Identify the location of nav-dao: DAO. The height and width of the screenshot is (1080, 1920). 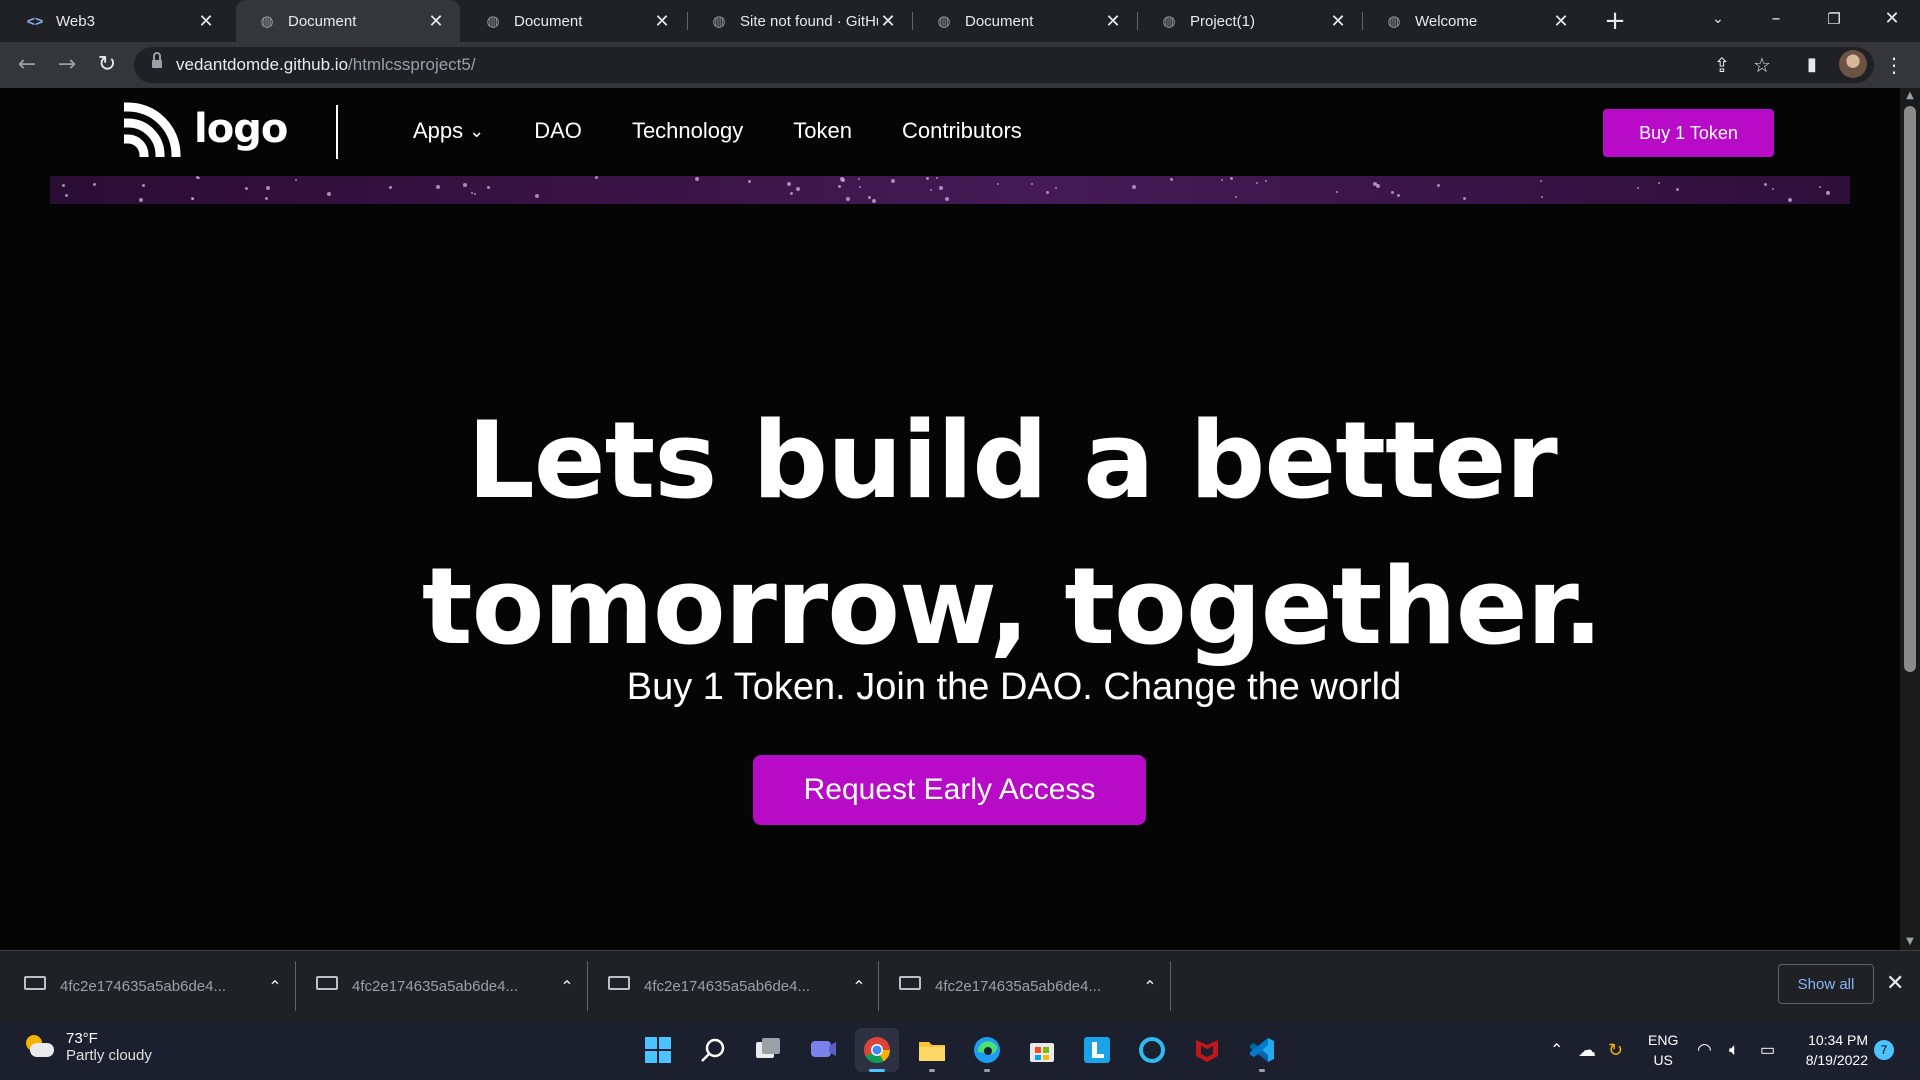
(558, 131).